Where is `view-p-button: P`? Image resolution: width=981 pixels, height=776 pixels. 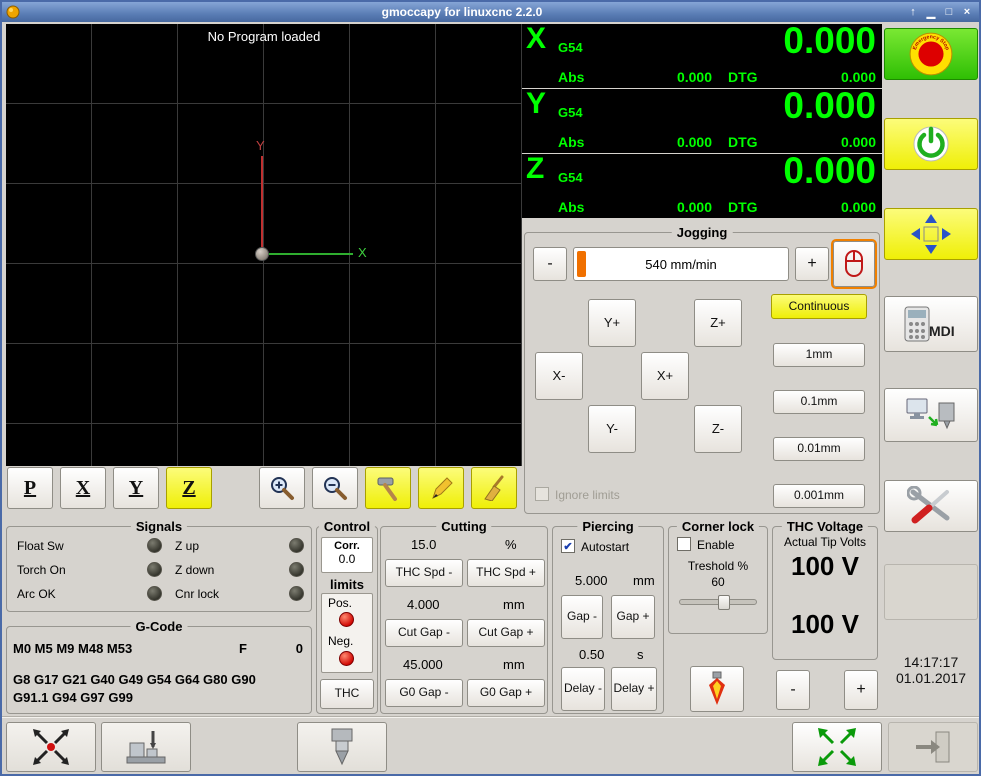 view-p-button: P is located at coordinates (30, 488).